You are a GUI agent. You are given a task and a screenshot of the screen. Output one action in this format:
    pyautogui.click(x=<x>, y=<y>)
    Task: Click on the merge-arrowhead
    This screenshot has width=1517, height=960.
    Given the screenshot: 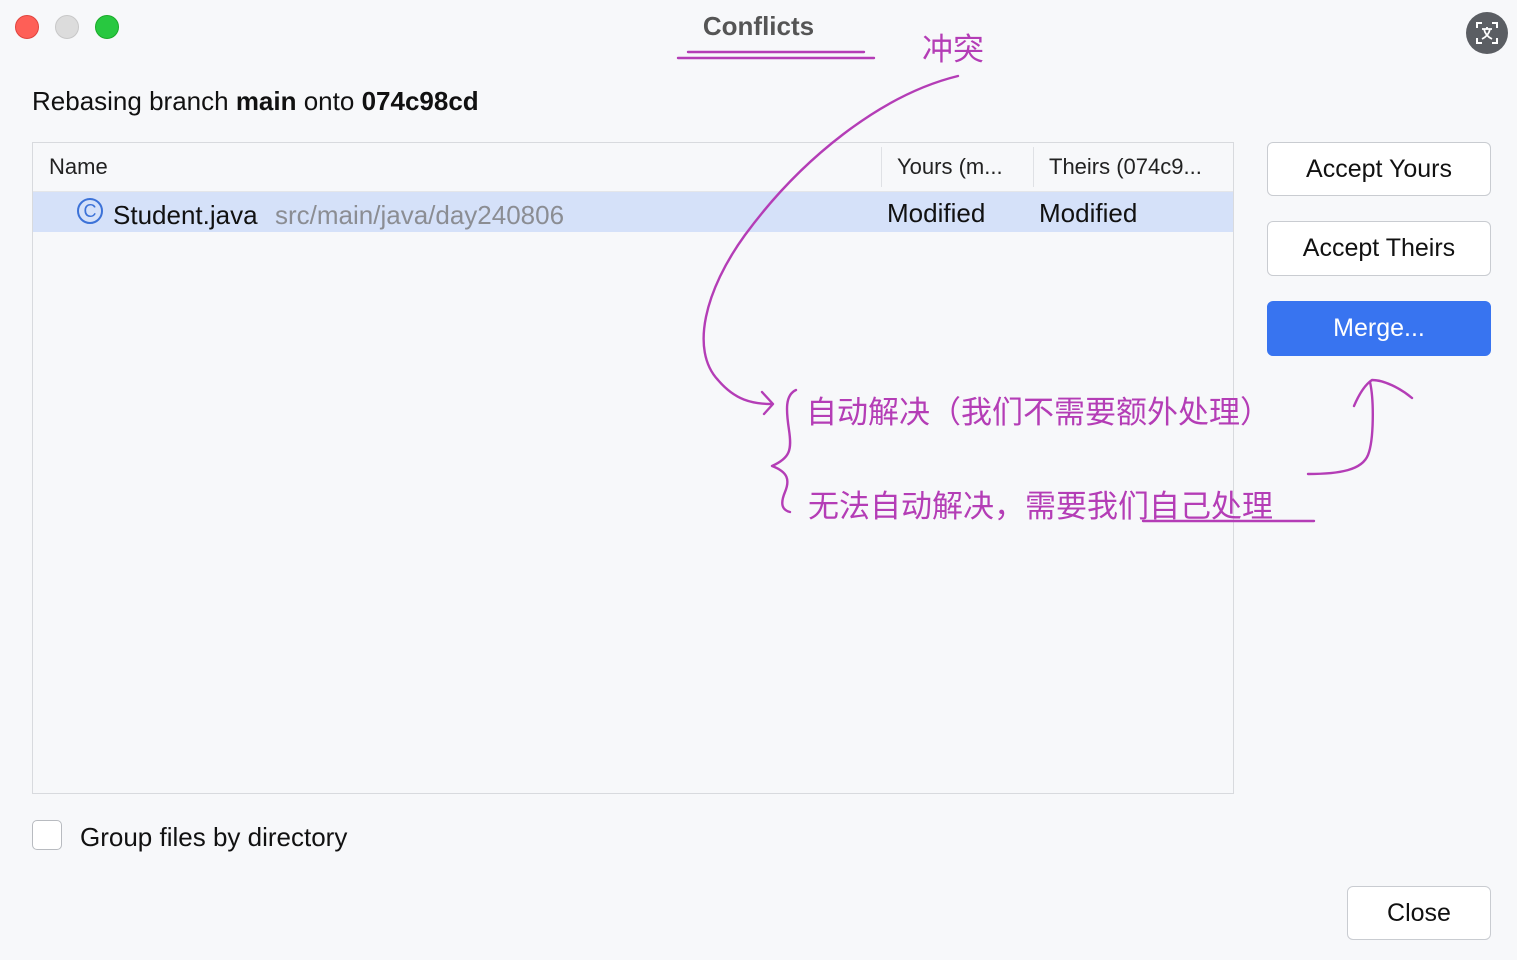 What is the action you would take?
    pyautogui.click(x=1383, y=393)
    